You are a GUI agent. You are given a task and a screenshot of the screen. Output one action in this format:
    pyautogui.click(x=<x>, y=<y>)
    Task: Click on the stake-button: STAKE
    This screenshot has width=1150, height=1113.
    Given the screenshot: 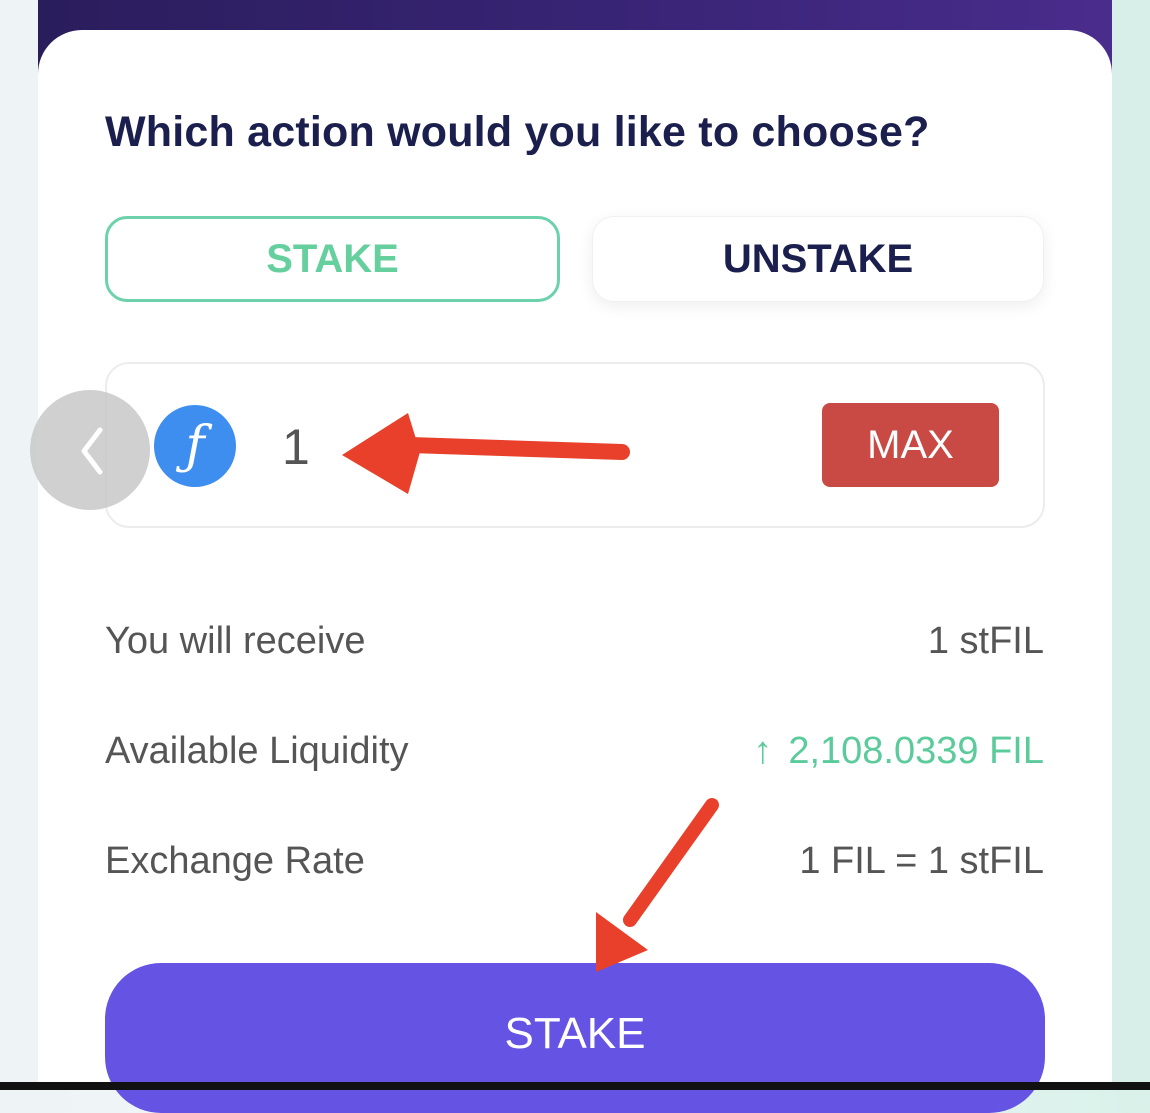 What is the action you would take?
    pyautogui.click(x=575, y=1038)
    